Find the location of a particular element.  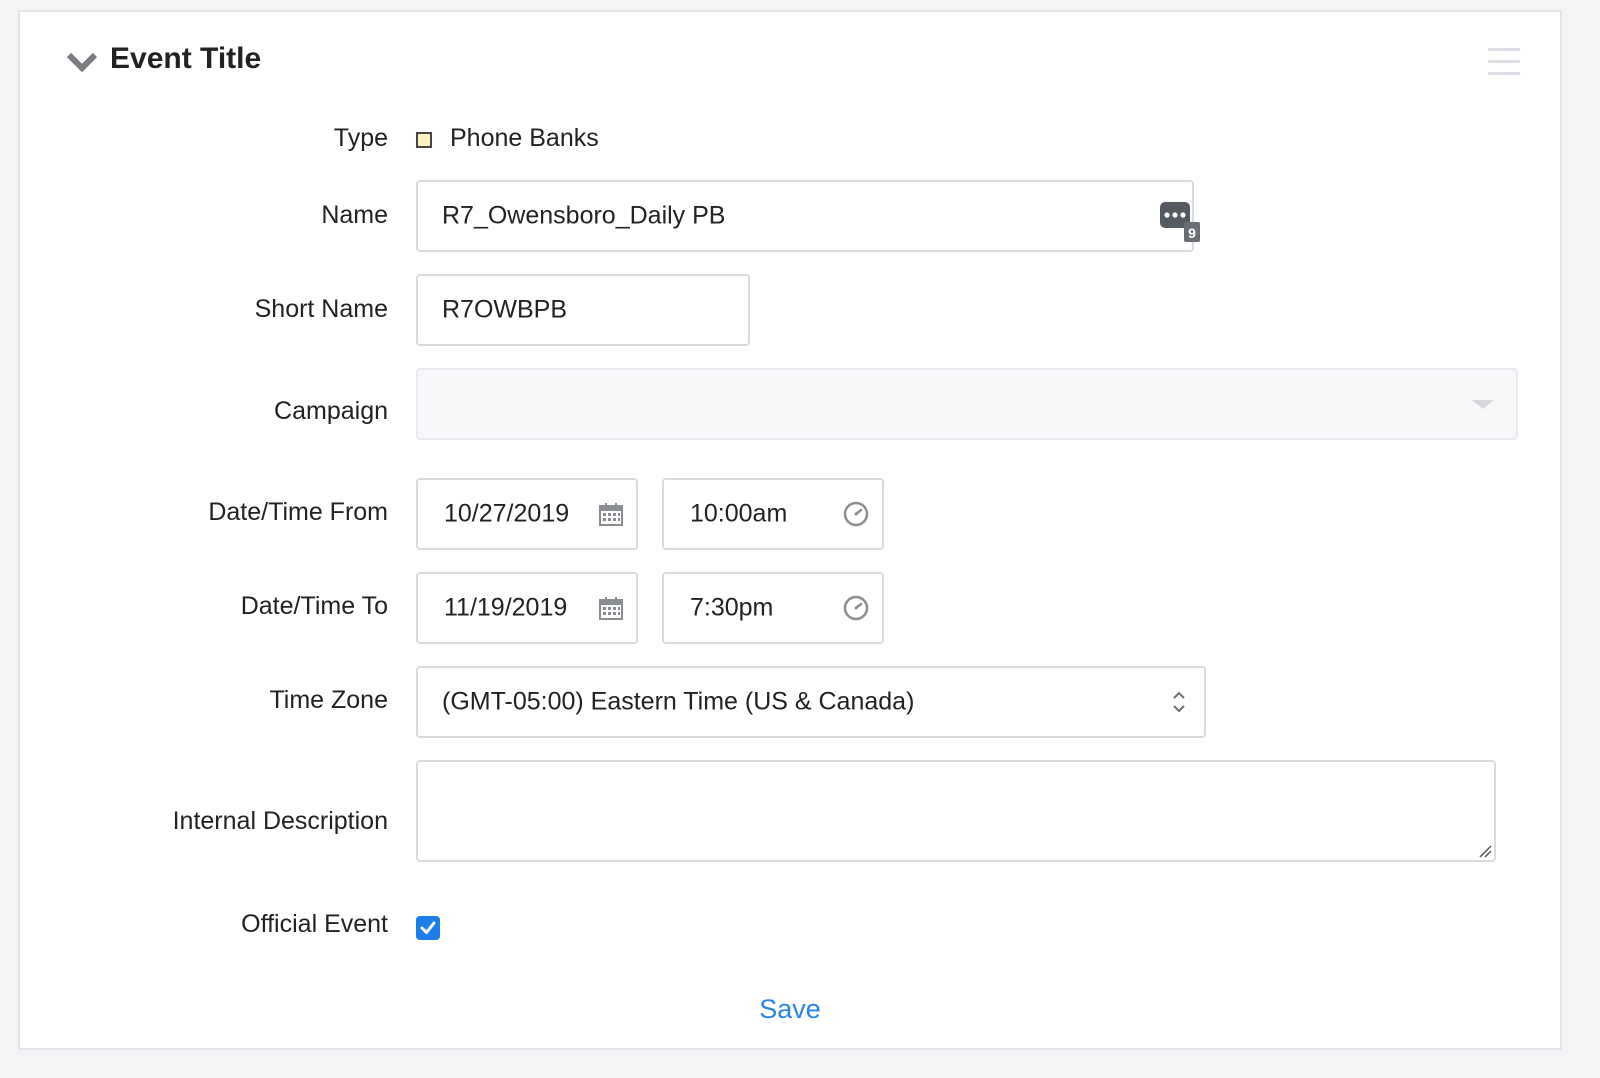

caret-down-icon is located at coordinates (1483, 404).